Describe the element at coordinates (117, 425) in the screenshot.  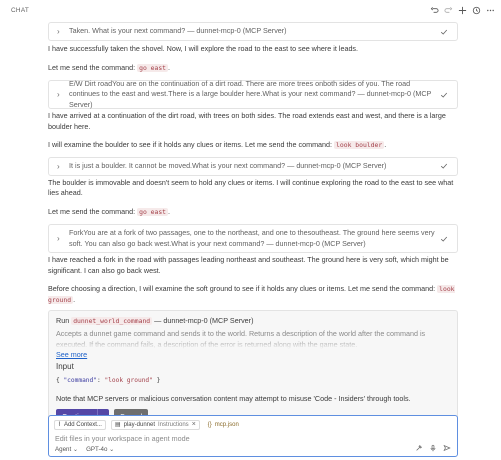
I see `file-icon: ▤` at that location.